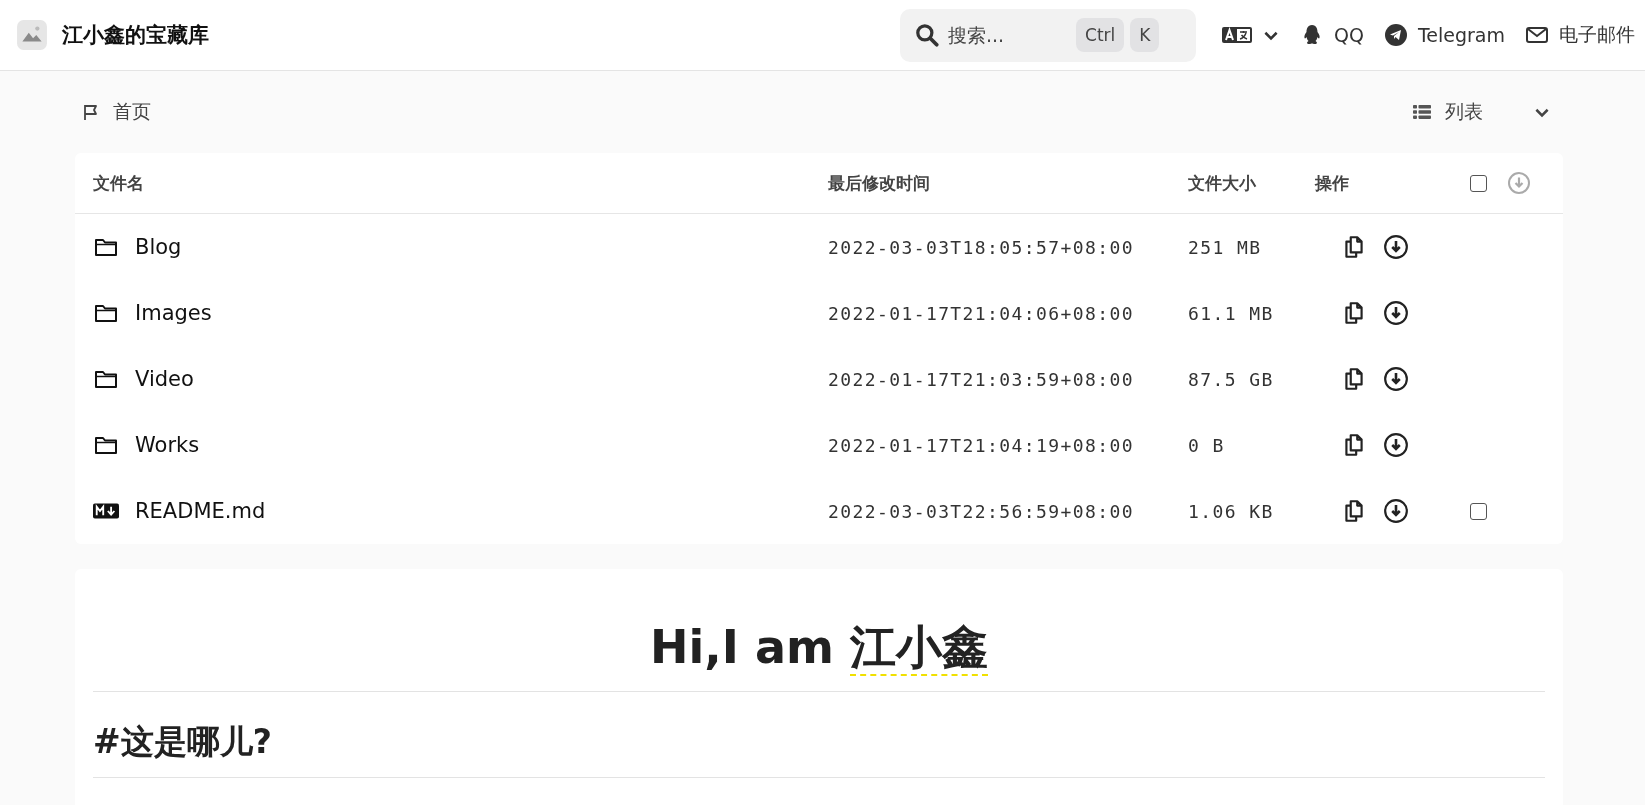 This screenshot has width=1645, height=805. I want to click on readme-title: Hi,I am 江小鑫, so click(819, 640).